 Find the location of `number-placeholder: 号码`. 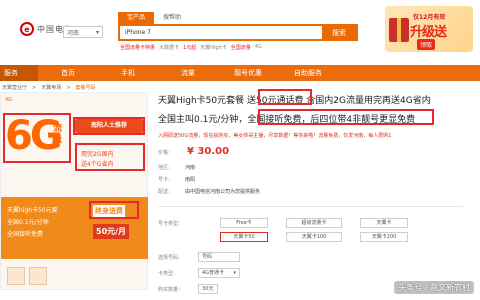

number-placeholder: 号码 is located at coordinates (207, 257).